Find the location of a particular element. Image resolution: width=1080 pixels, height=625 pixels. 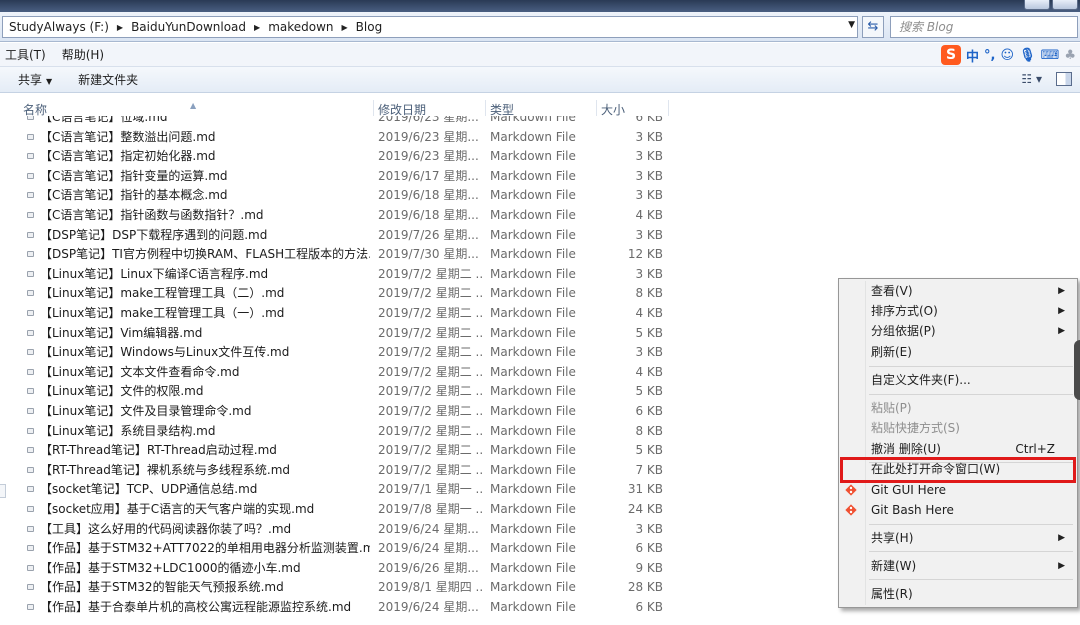

file-size: 12 KB is located at coordinates (645, 254).